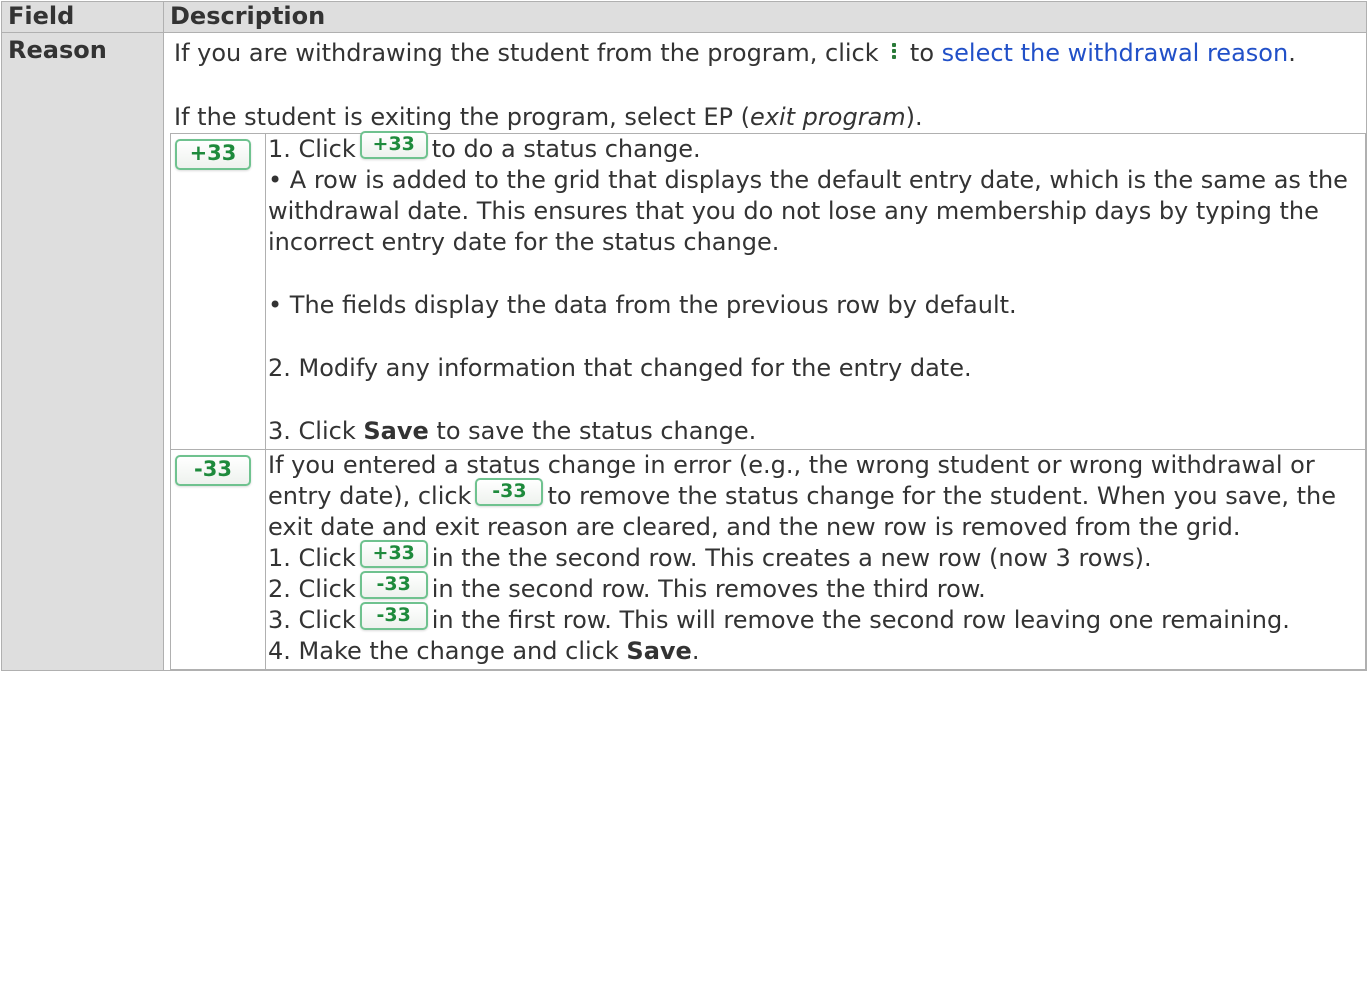  Describe the element at coordinates (82, 17) in the screenshot. I see `header-field: Field` at that location.